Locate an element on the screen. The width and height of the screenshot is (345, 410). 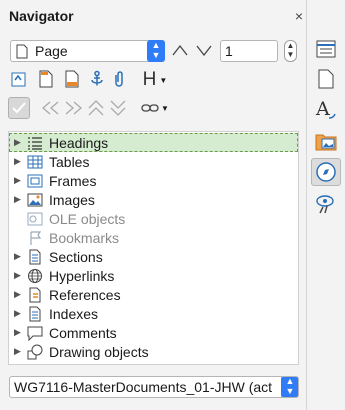
drawing-icon is located at coordinates (35, 352).